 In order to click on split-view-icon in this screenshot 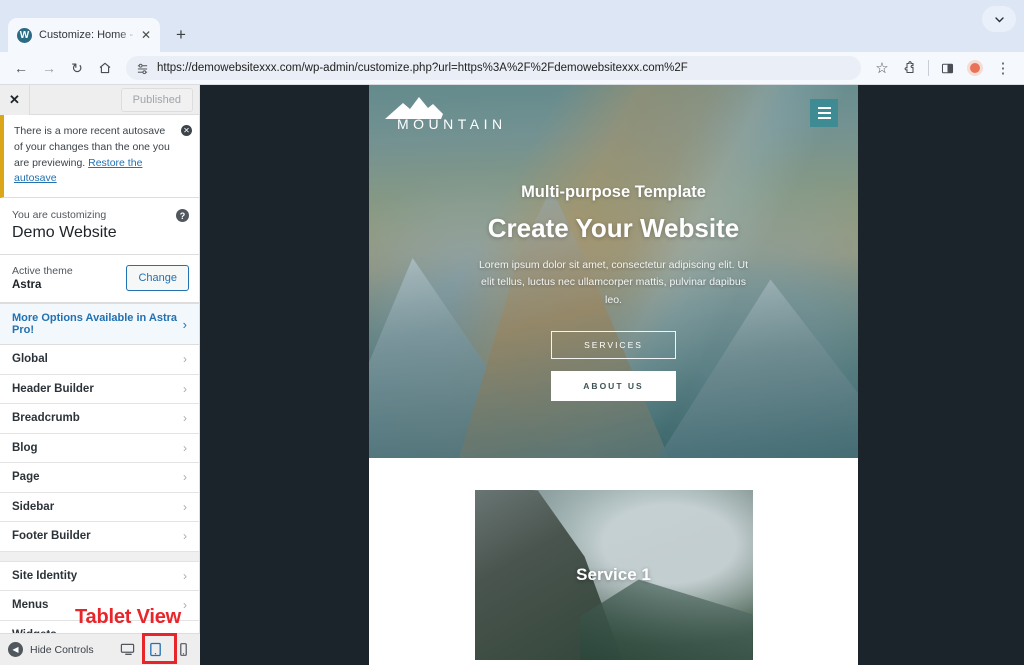, I will do `click(947, 68)`.